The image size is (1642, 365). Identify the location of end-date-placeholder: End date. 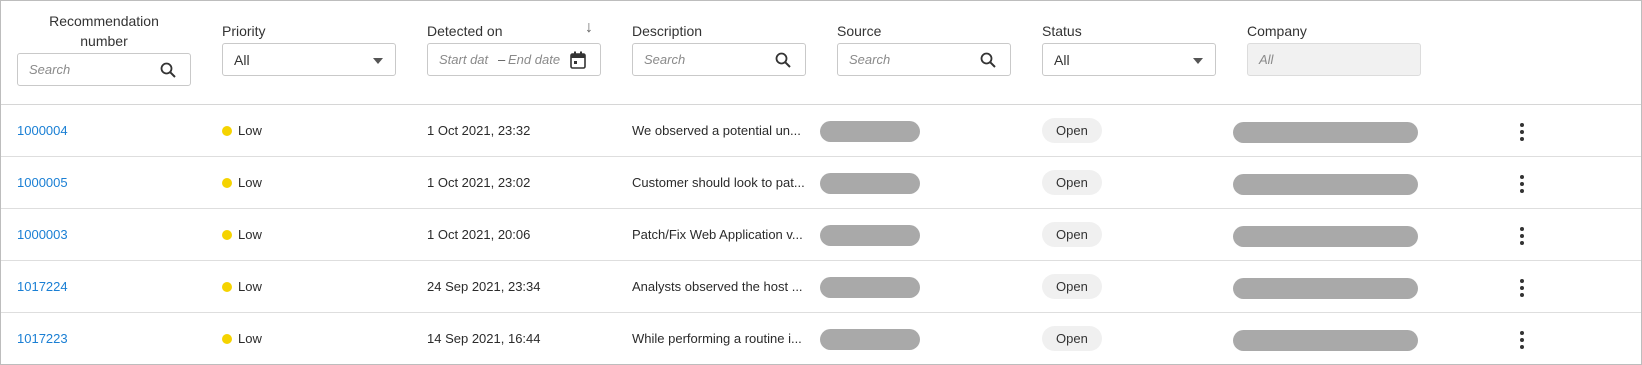
(534, 59).